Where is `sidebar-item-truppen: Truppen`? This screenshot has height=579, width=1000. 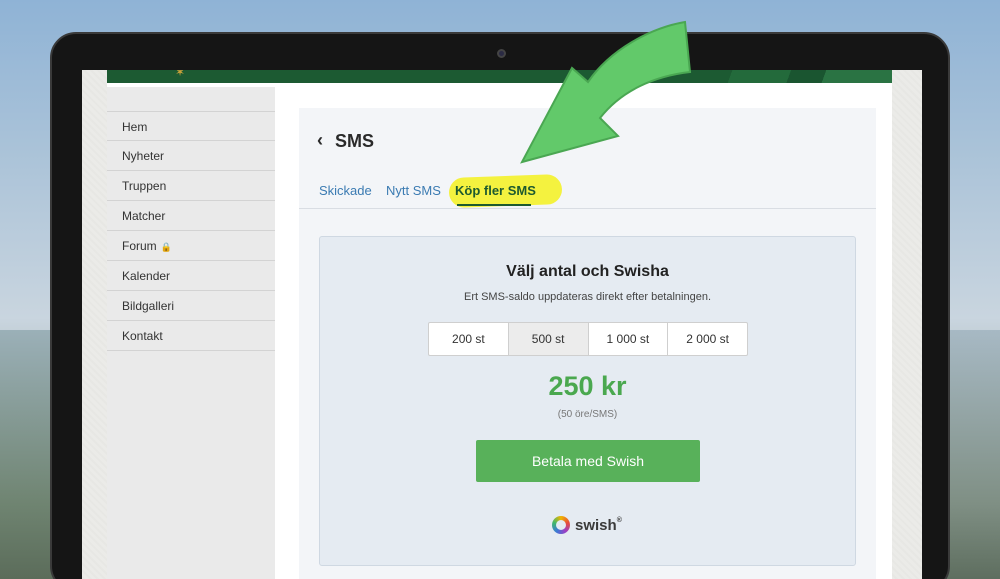 sidebar-item-truppen: Truppen is located at coordinates (191, 186).